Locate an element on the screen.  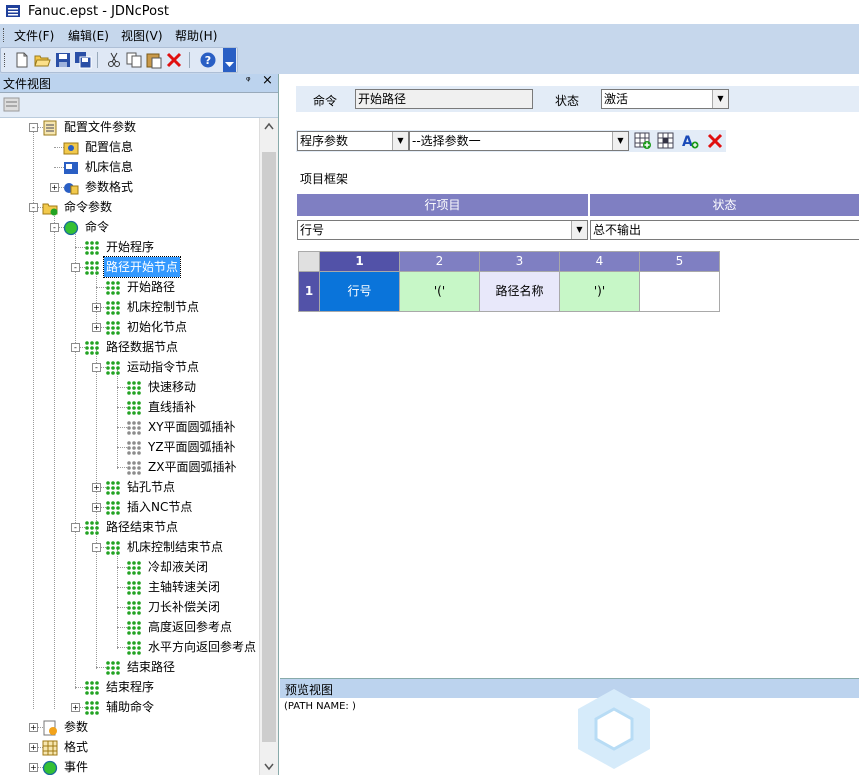
tree-node: YZ平面圆弧插补 is located at coordinates (129, 447).